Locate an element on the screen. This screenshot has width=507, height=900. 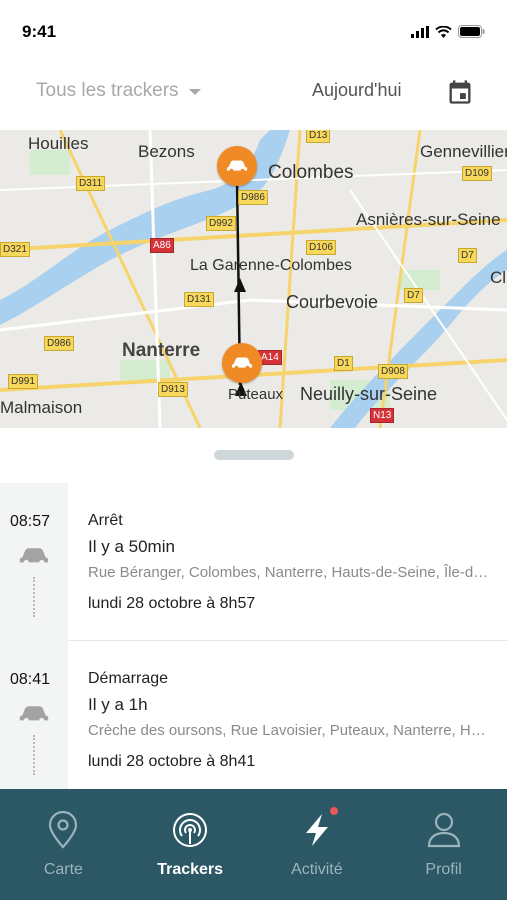
tab-label: Activité is located at coordinates (317, 869).